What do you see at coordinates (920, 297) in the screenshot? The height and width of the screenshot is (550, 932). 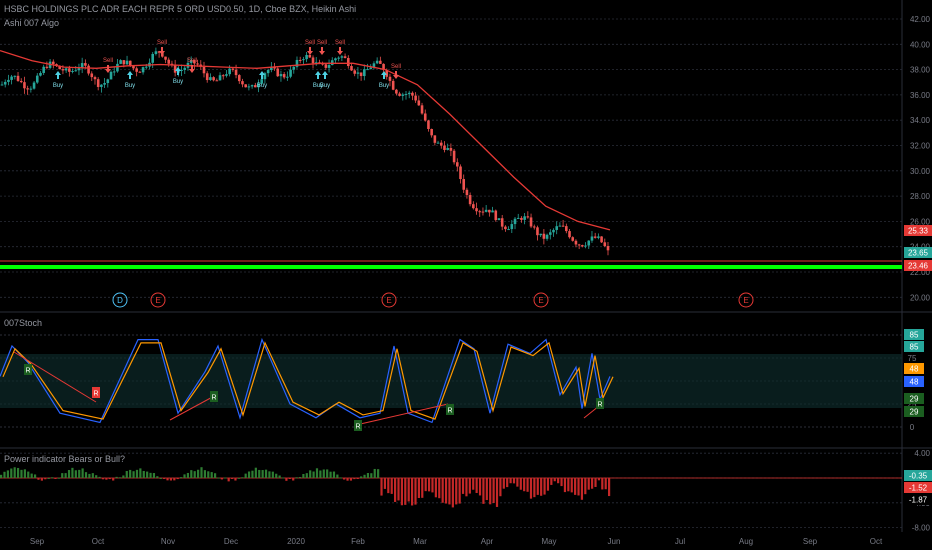 I see `price-axis-label: 20.00` at bounding box center [920, 297].